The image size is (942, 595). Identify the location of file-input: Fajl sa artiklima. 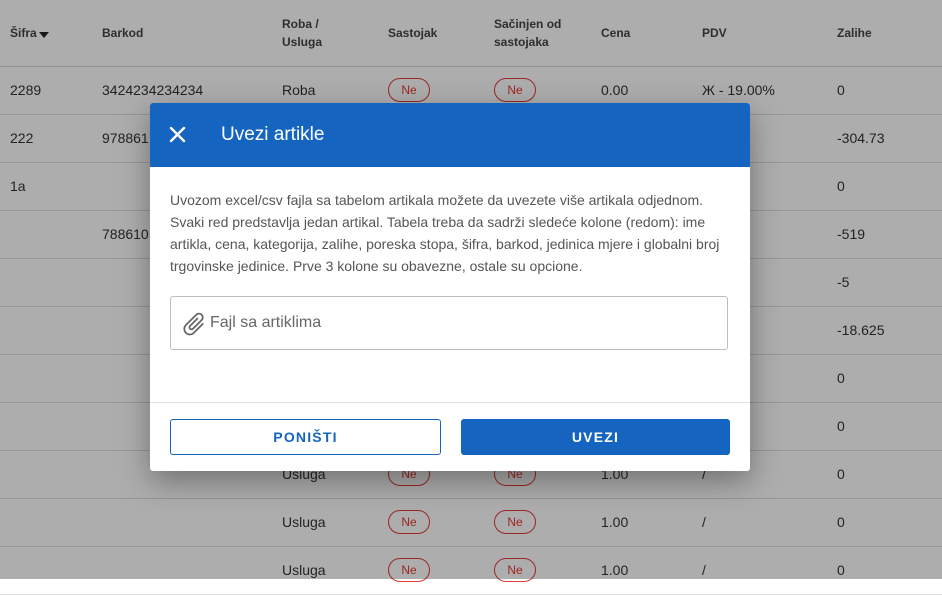
(449, 323).